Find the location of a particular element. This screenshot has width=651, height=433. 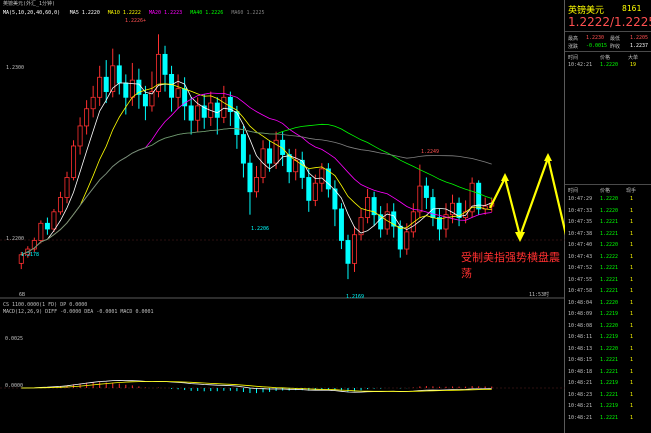

annotation-left-low: 1.2178 is located at coordinates (30, 255).